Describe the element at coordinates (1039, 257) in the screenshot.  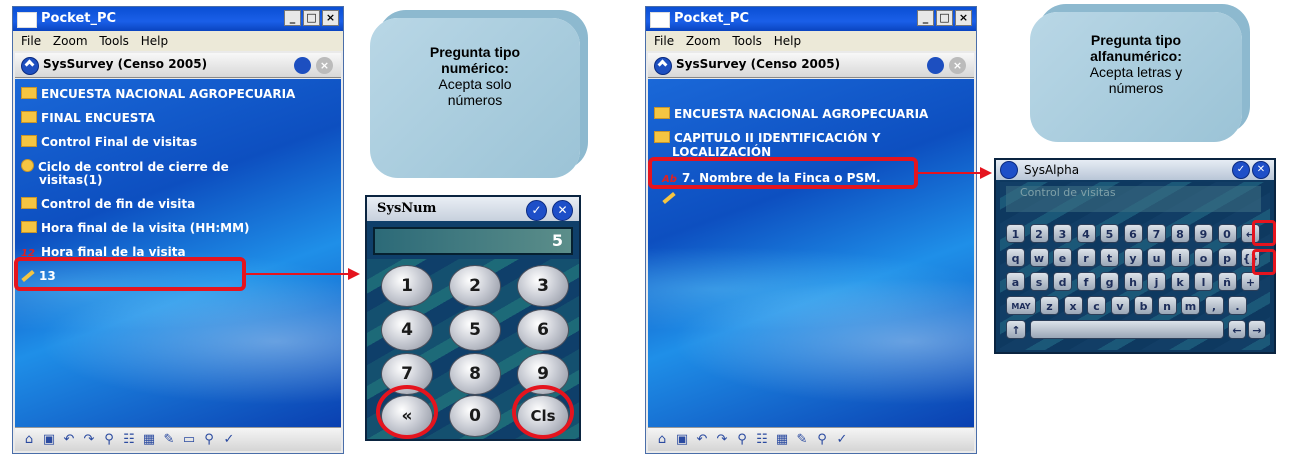
I see `key-row2-1: w` at that location.